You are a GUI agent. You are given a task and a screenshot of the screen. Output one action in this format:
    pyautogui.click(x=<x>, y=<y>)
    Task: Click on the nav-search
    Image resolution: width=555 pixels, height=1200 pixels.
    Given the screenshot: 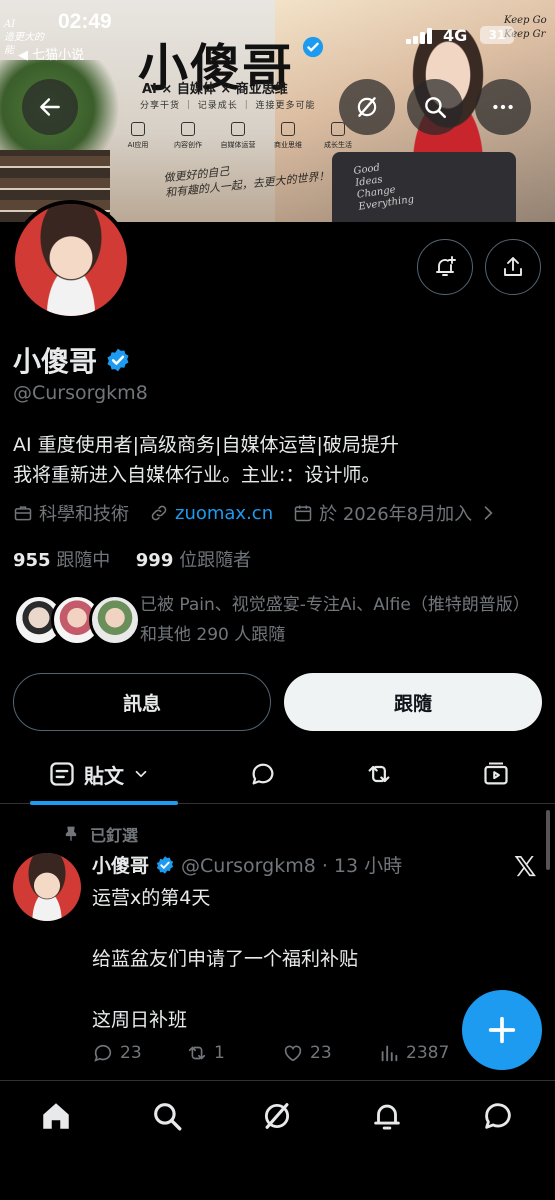 What is the action you would take?
    pyautogui.click(x=168, y=1117)
    